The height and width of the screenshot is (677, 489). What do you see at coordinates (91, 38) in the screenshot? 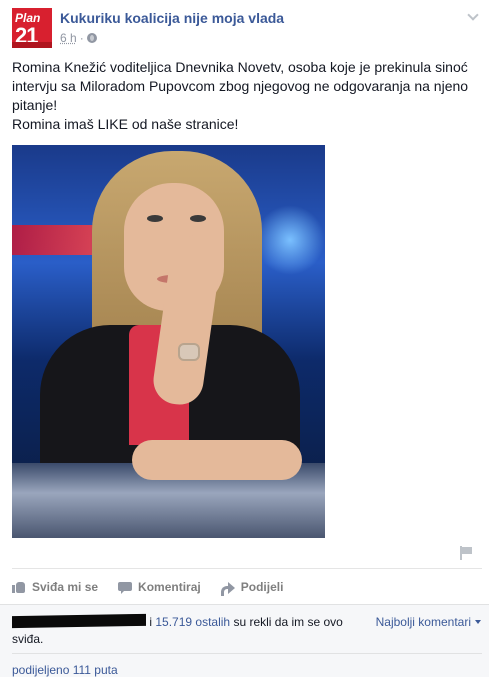
I see `globe-icon` at bounding box center [91, 38].